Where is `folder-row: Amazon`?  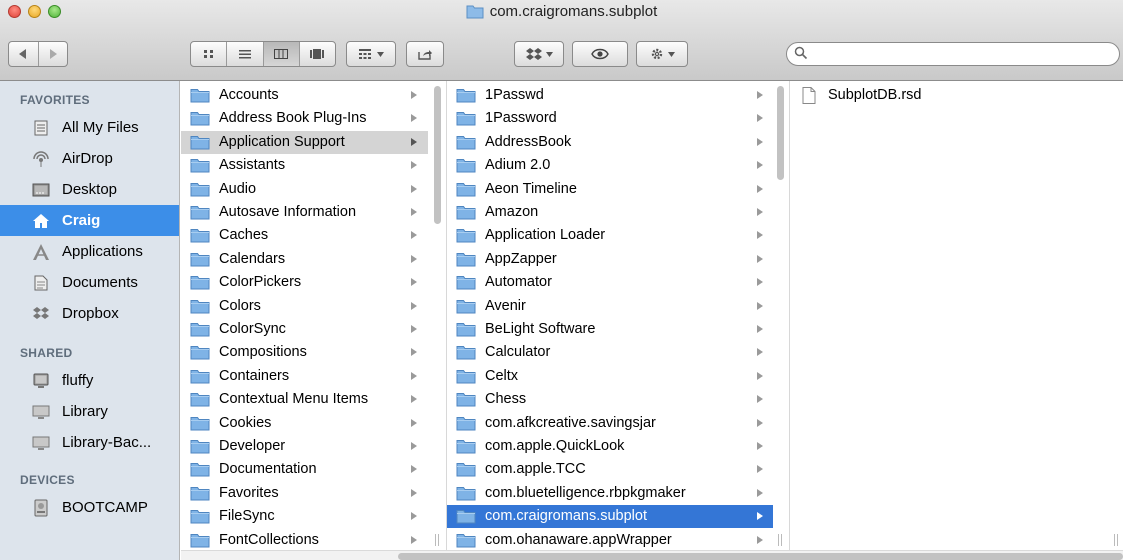
folder-row: Amazon is located at coordinates (610, 212).